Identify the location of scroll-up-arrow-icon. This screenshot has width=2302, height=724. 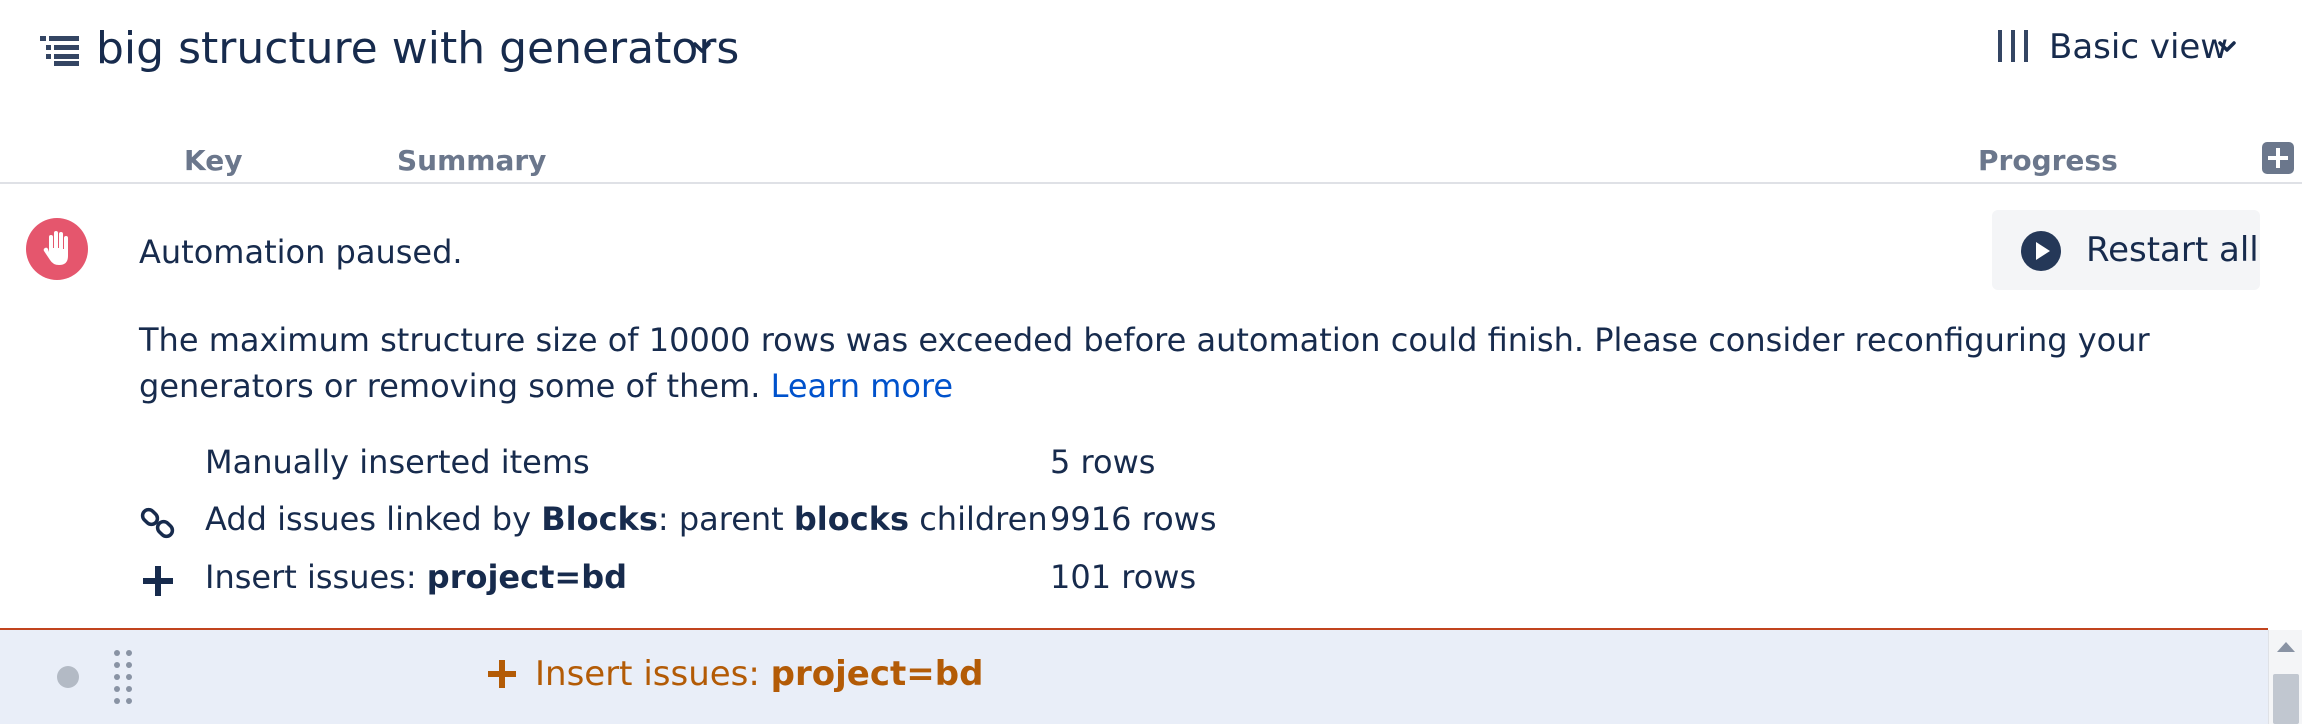
(2286, 647).